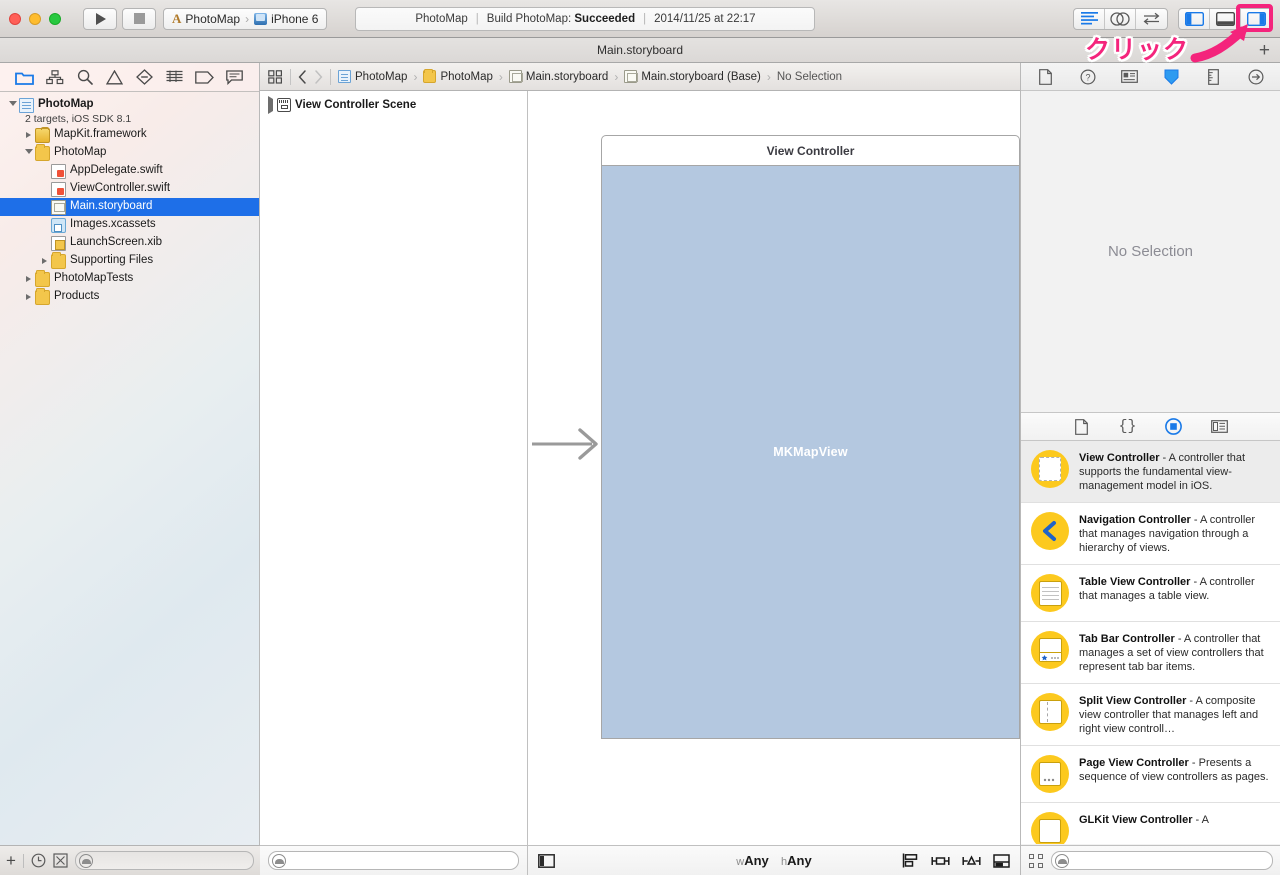 Image resolution: width=1280 pixels, height=875 pixels. What do you see at coordinates (25, 77) in the screenshot?
I see `navigator-tab-project` at bounding box center [25, 77].